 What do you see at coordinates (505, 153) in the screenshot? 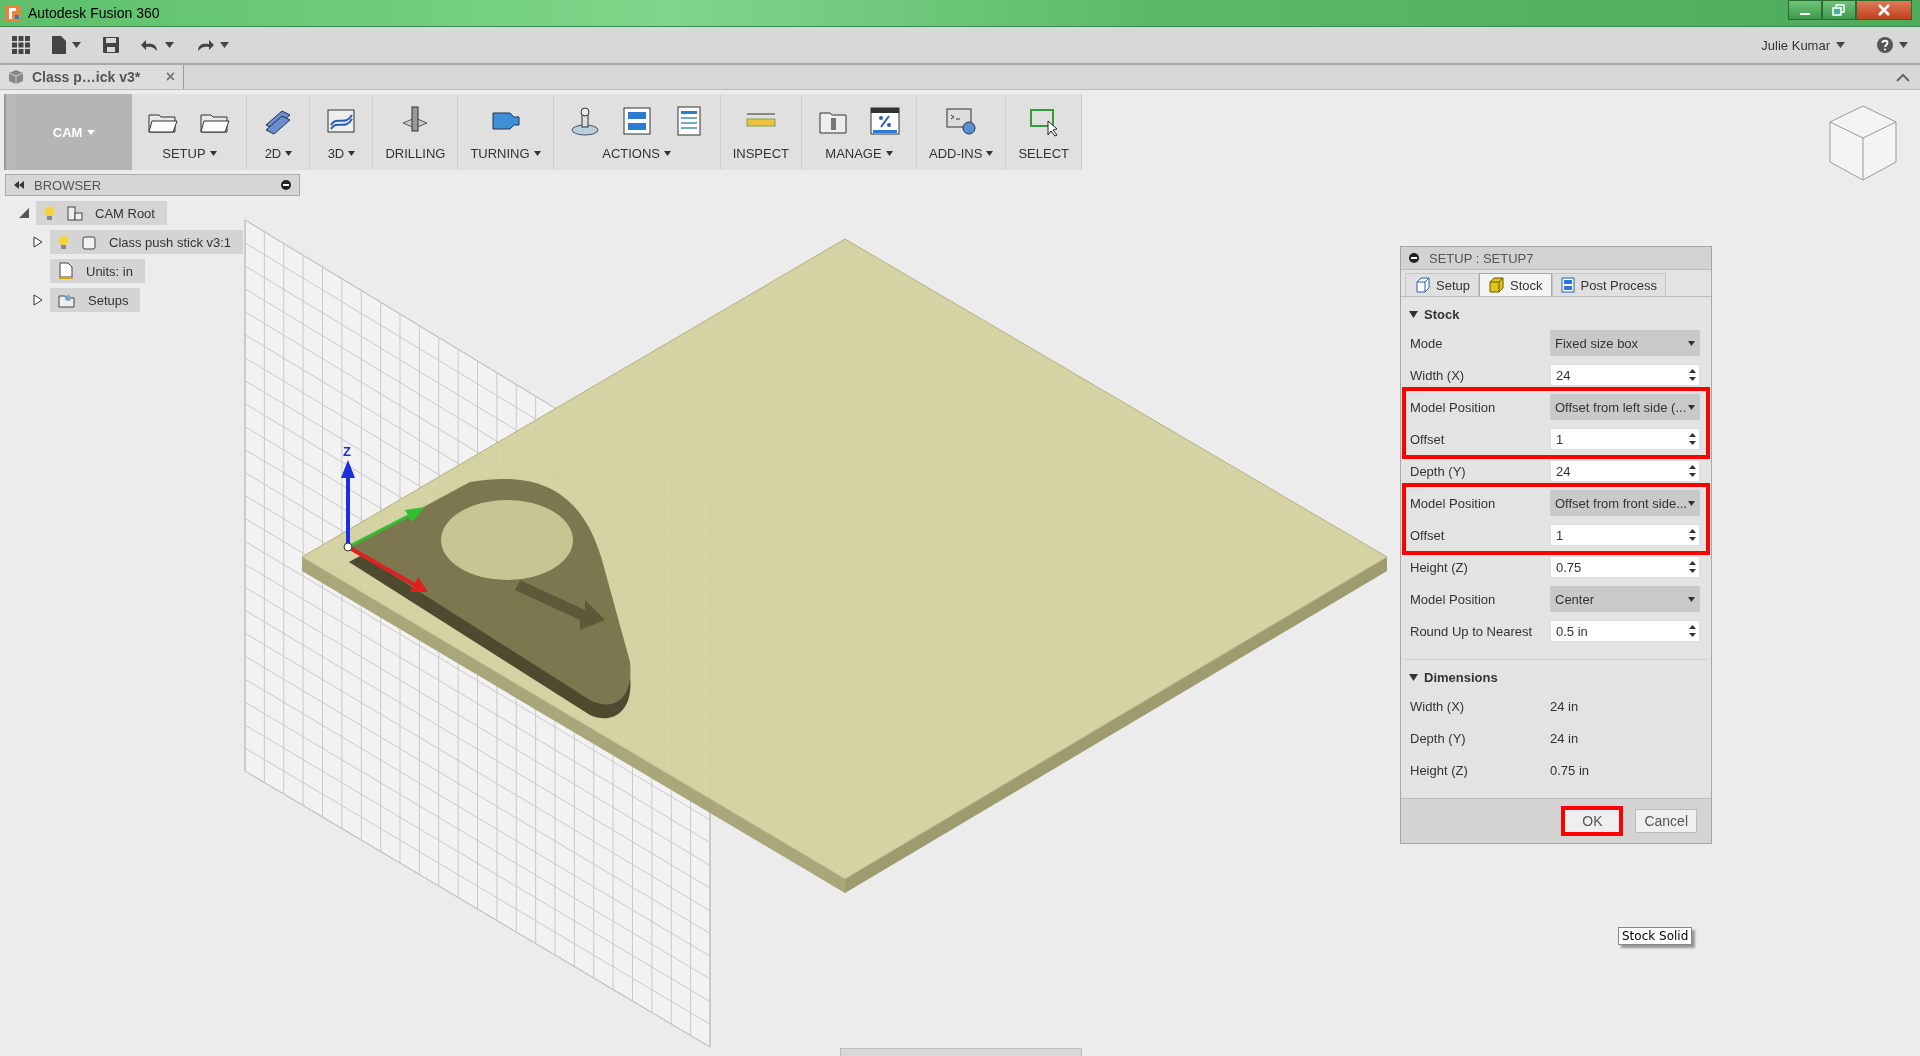
I see `toolbar-group-menu: TURNING` at bounding box center [505, 153].